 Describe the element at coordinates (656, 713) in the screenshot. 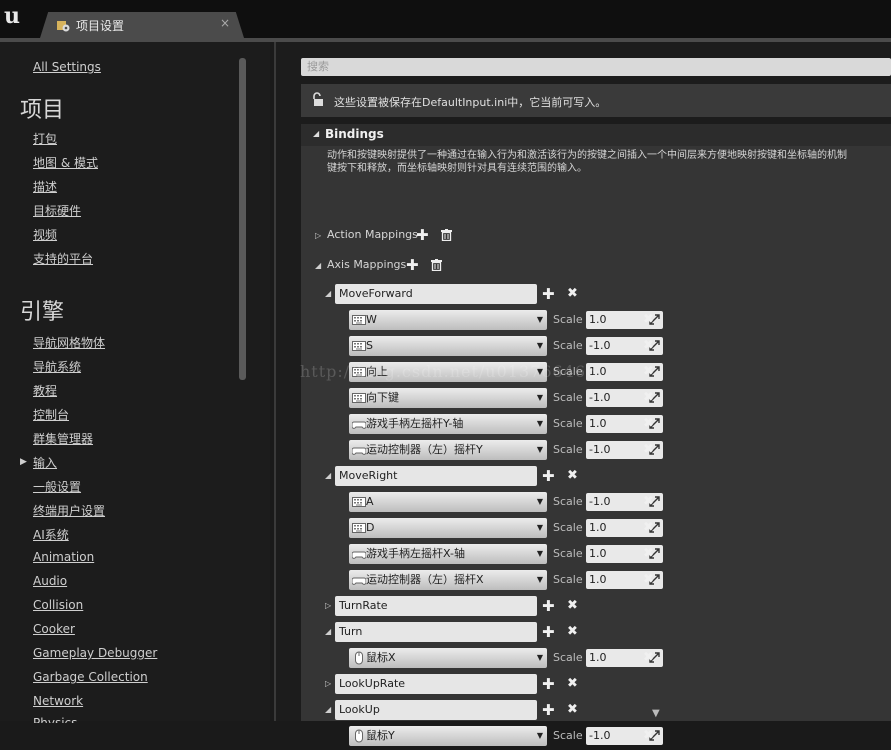

I see `scroll-down-icon: ▼` at that location.